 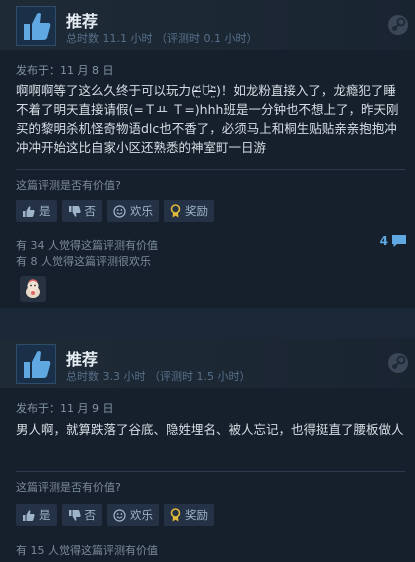 What do you see at coordinates (65, 408) in the screenshot?
I see `posted-date: 发布于：11 月 9 日` at bounding box center [65, 408].